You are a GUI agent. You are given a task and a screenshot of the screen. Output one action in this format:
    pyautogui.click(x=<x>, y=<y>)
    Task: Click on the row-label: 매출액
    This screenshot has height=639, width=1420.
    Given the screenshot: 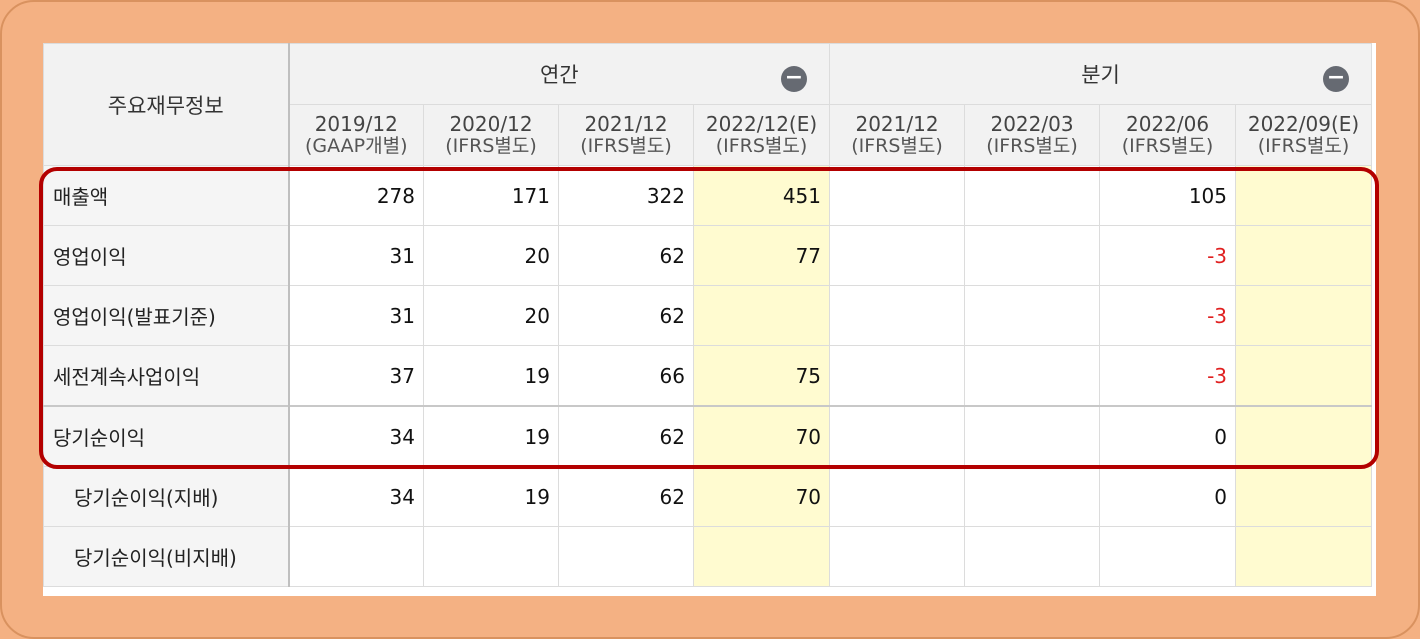 What is the action you would take?
    pyautogui.click(x=166, y=195)
    